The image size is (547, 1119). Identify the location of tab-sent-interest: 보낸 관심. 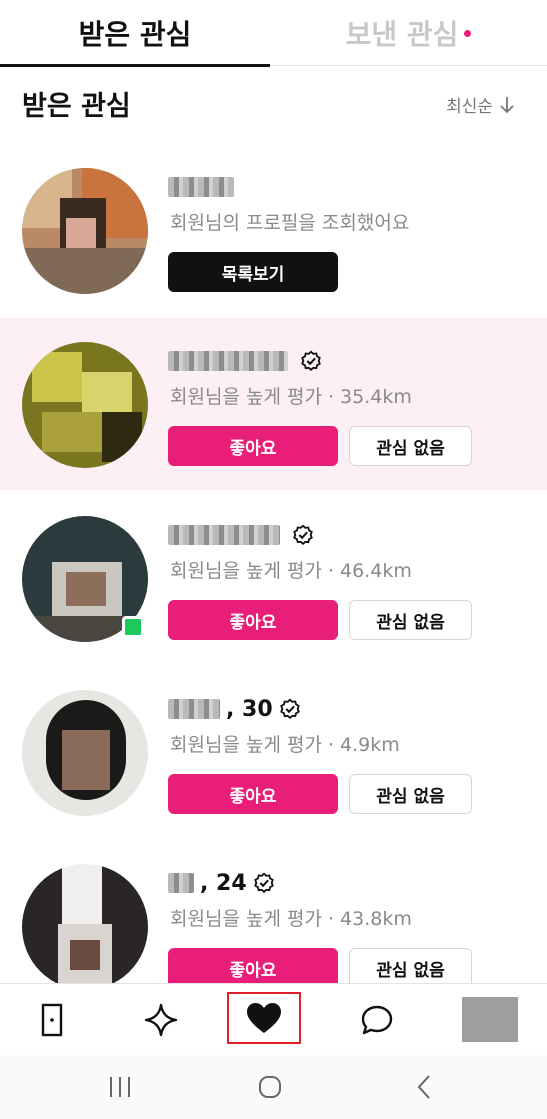
(408, 33).